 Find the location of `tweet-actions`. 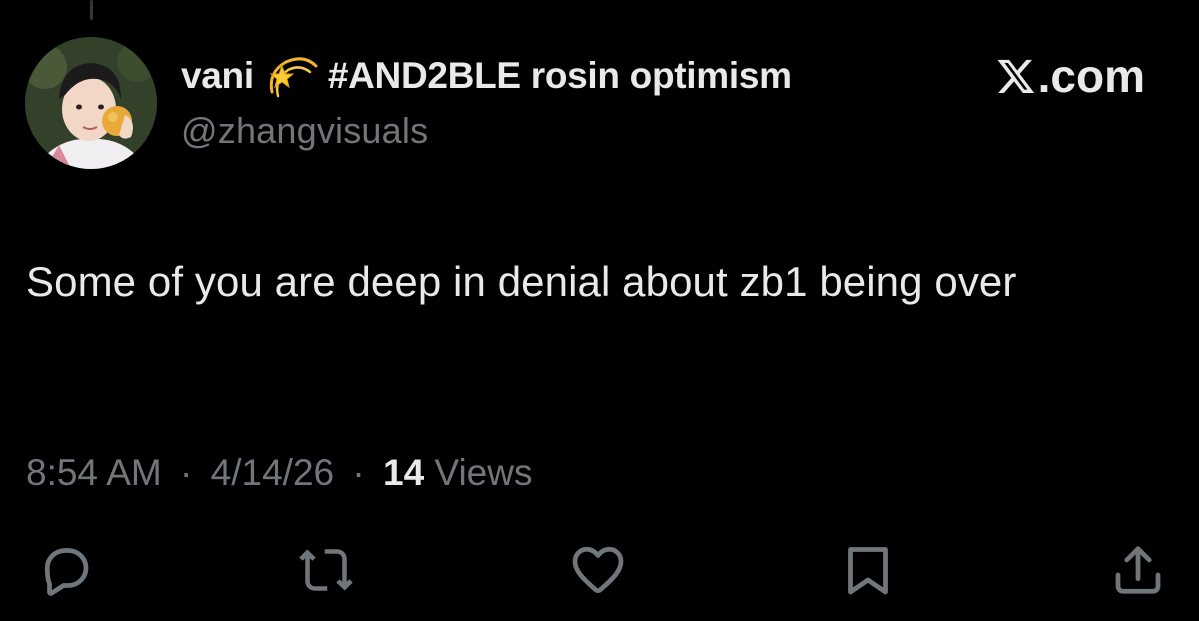

tweet-actions is located at coordinates (599, 570).